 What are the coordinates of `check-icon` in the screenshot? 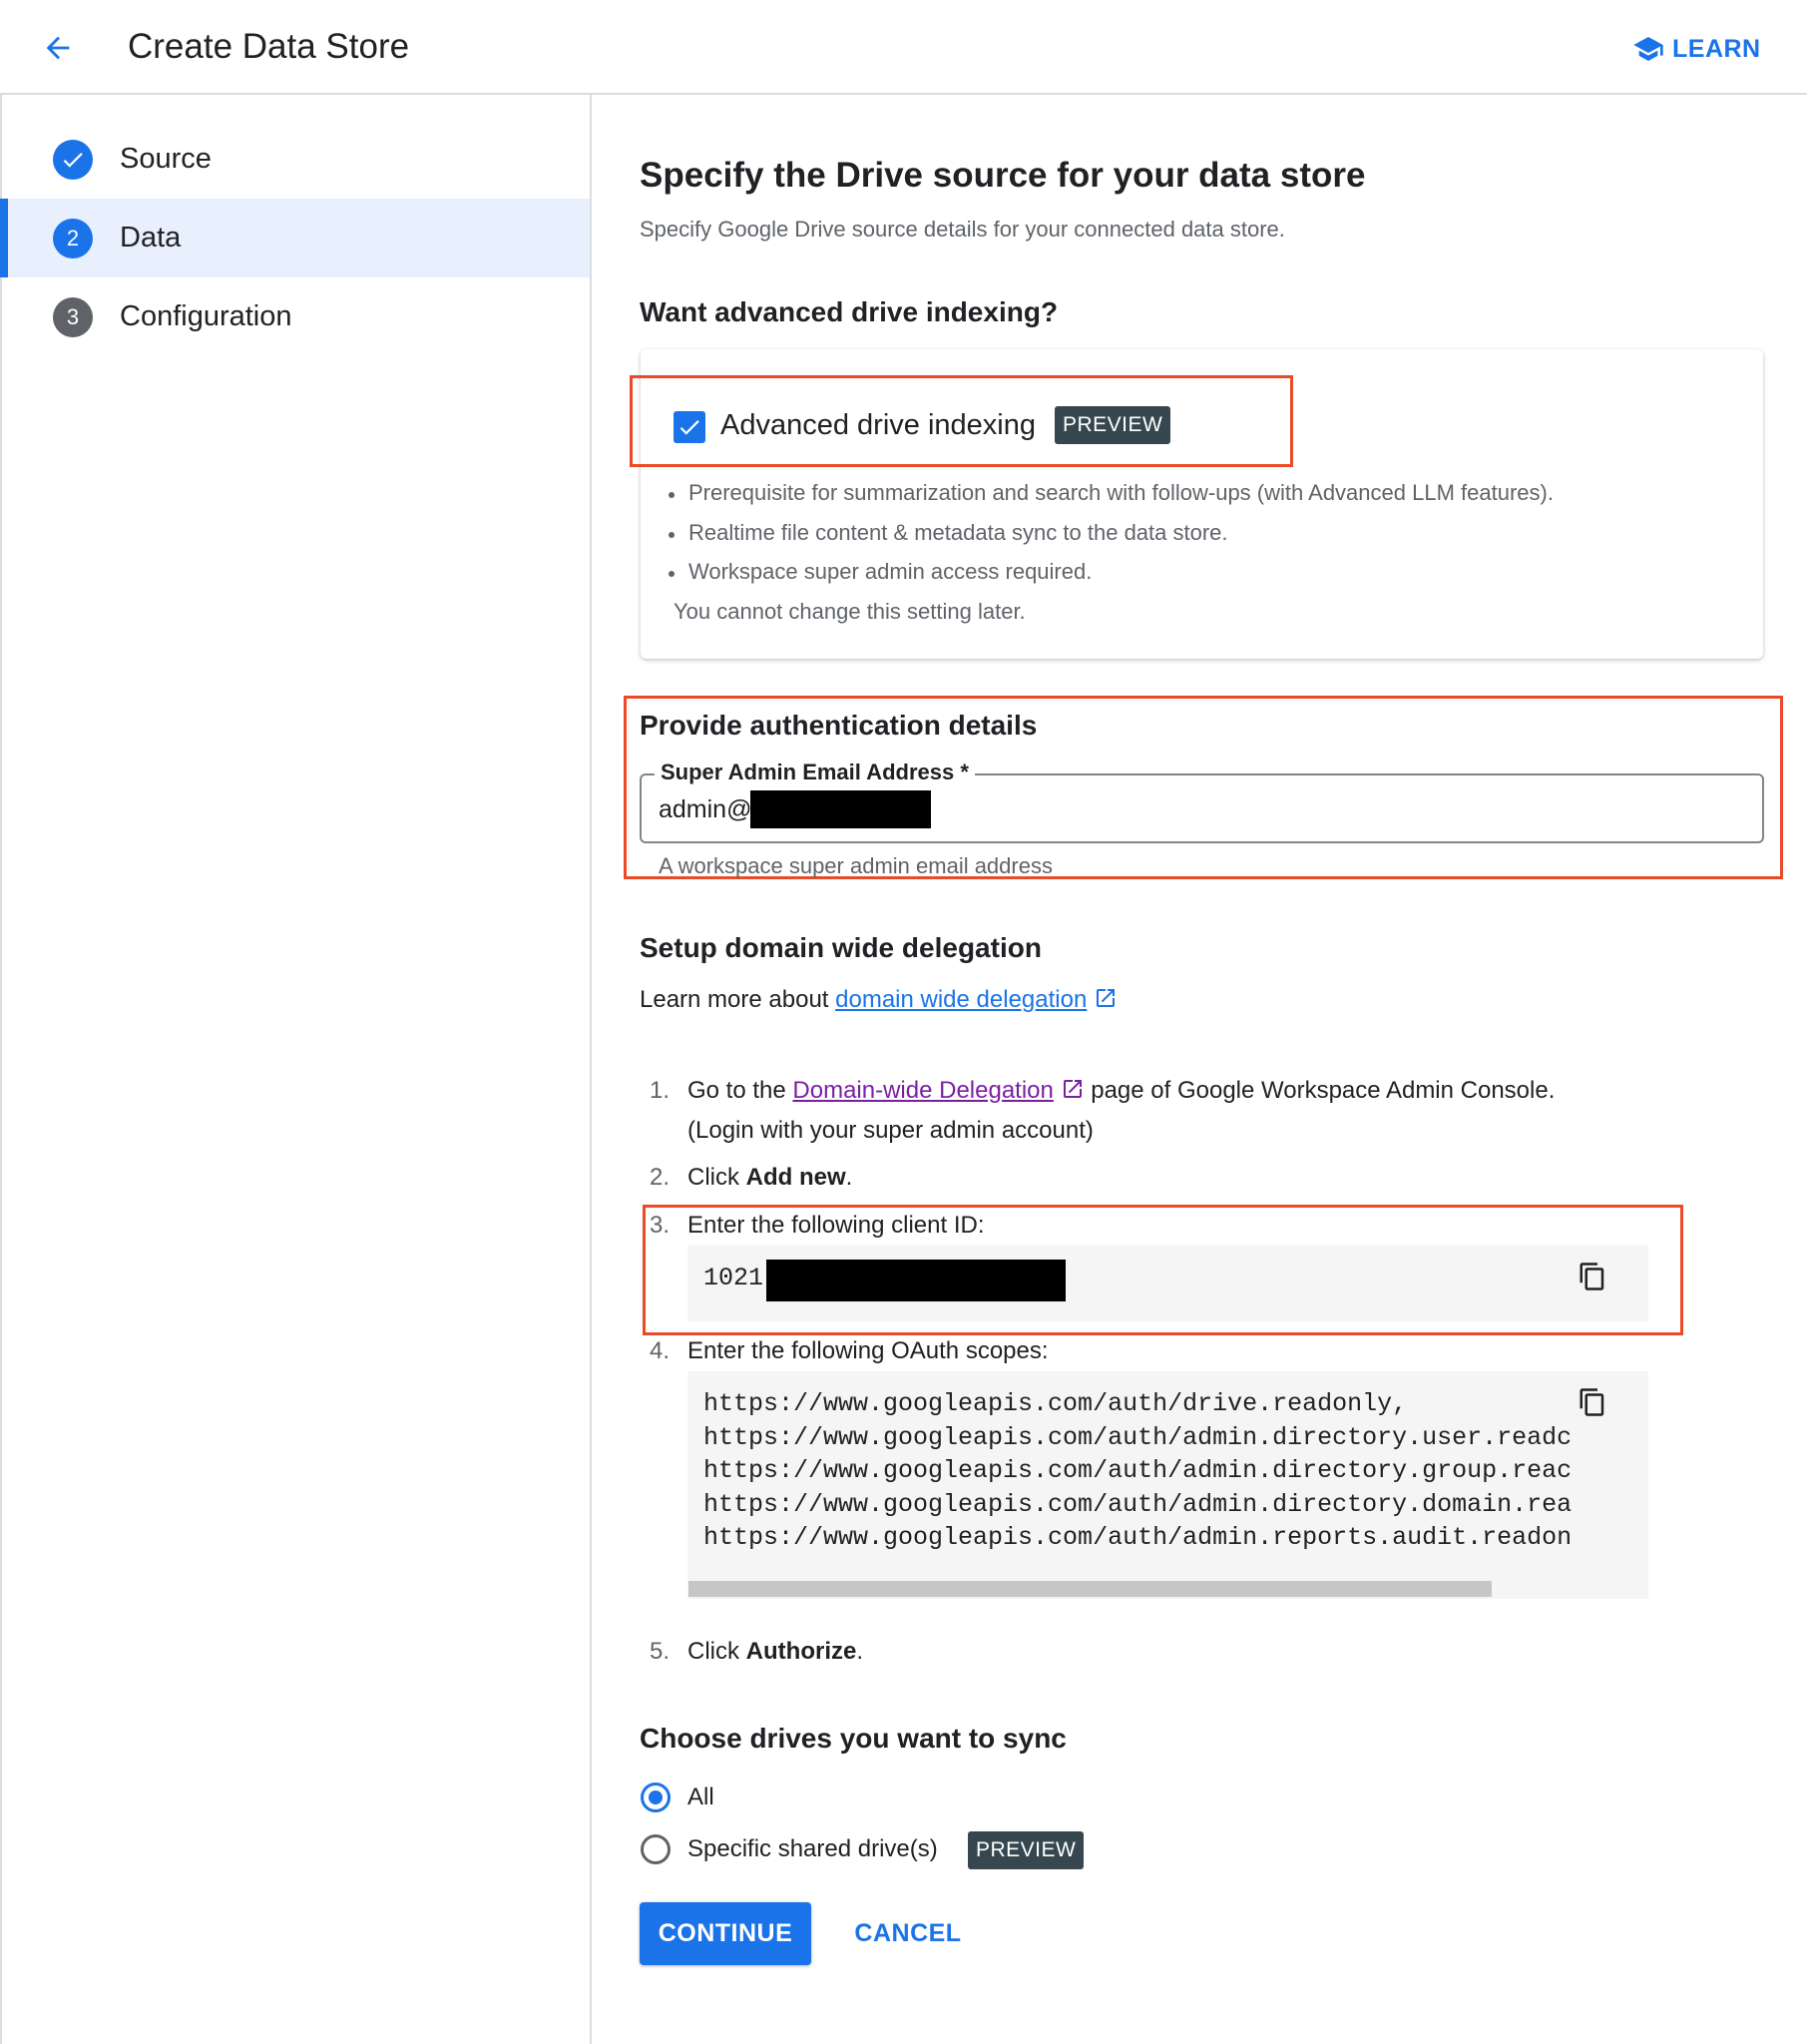 It's located at (689, 427).